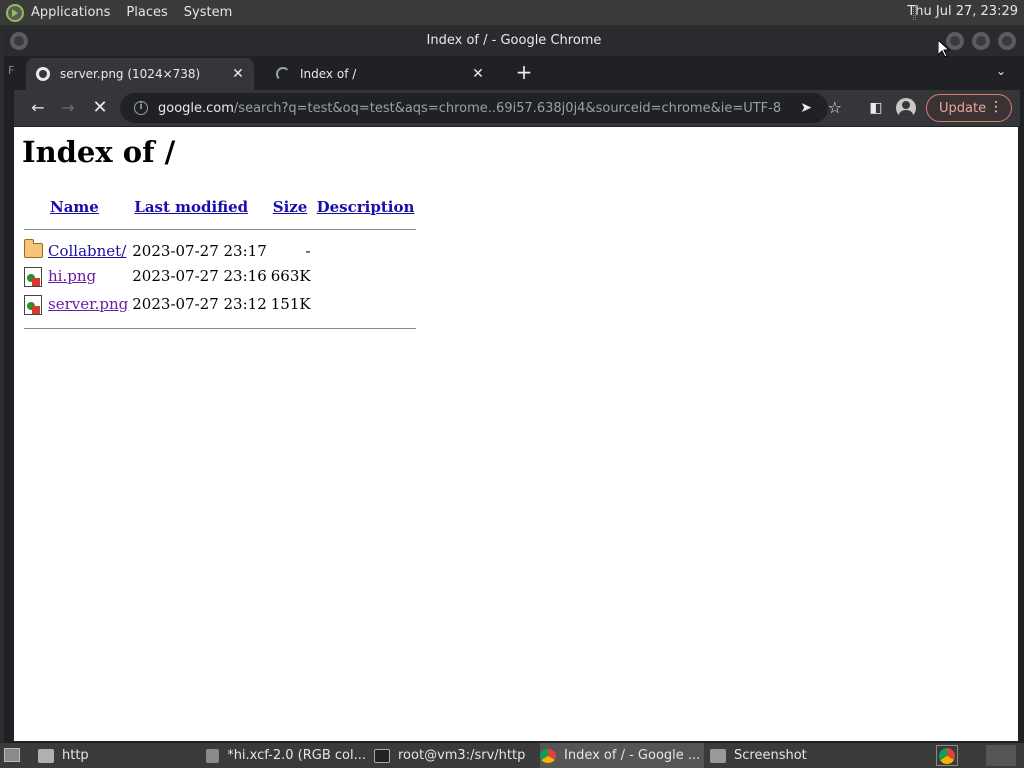 The height and width of the screenshot is (768, 1024). I want to click on taskbar-item-files: http, so click(113, 755).